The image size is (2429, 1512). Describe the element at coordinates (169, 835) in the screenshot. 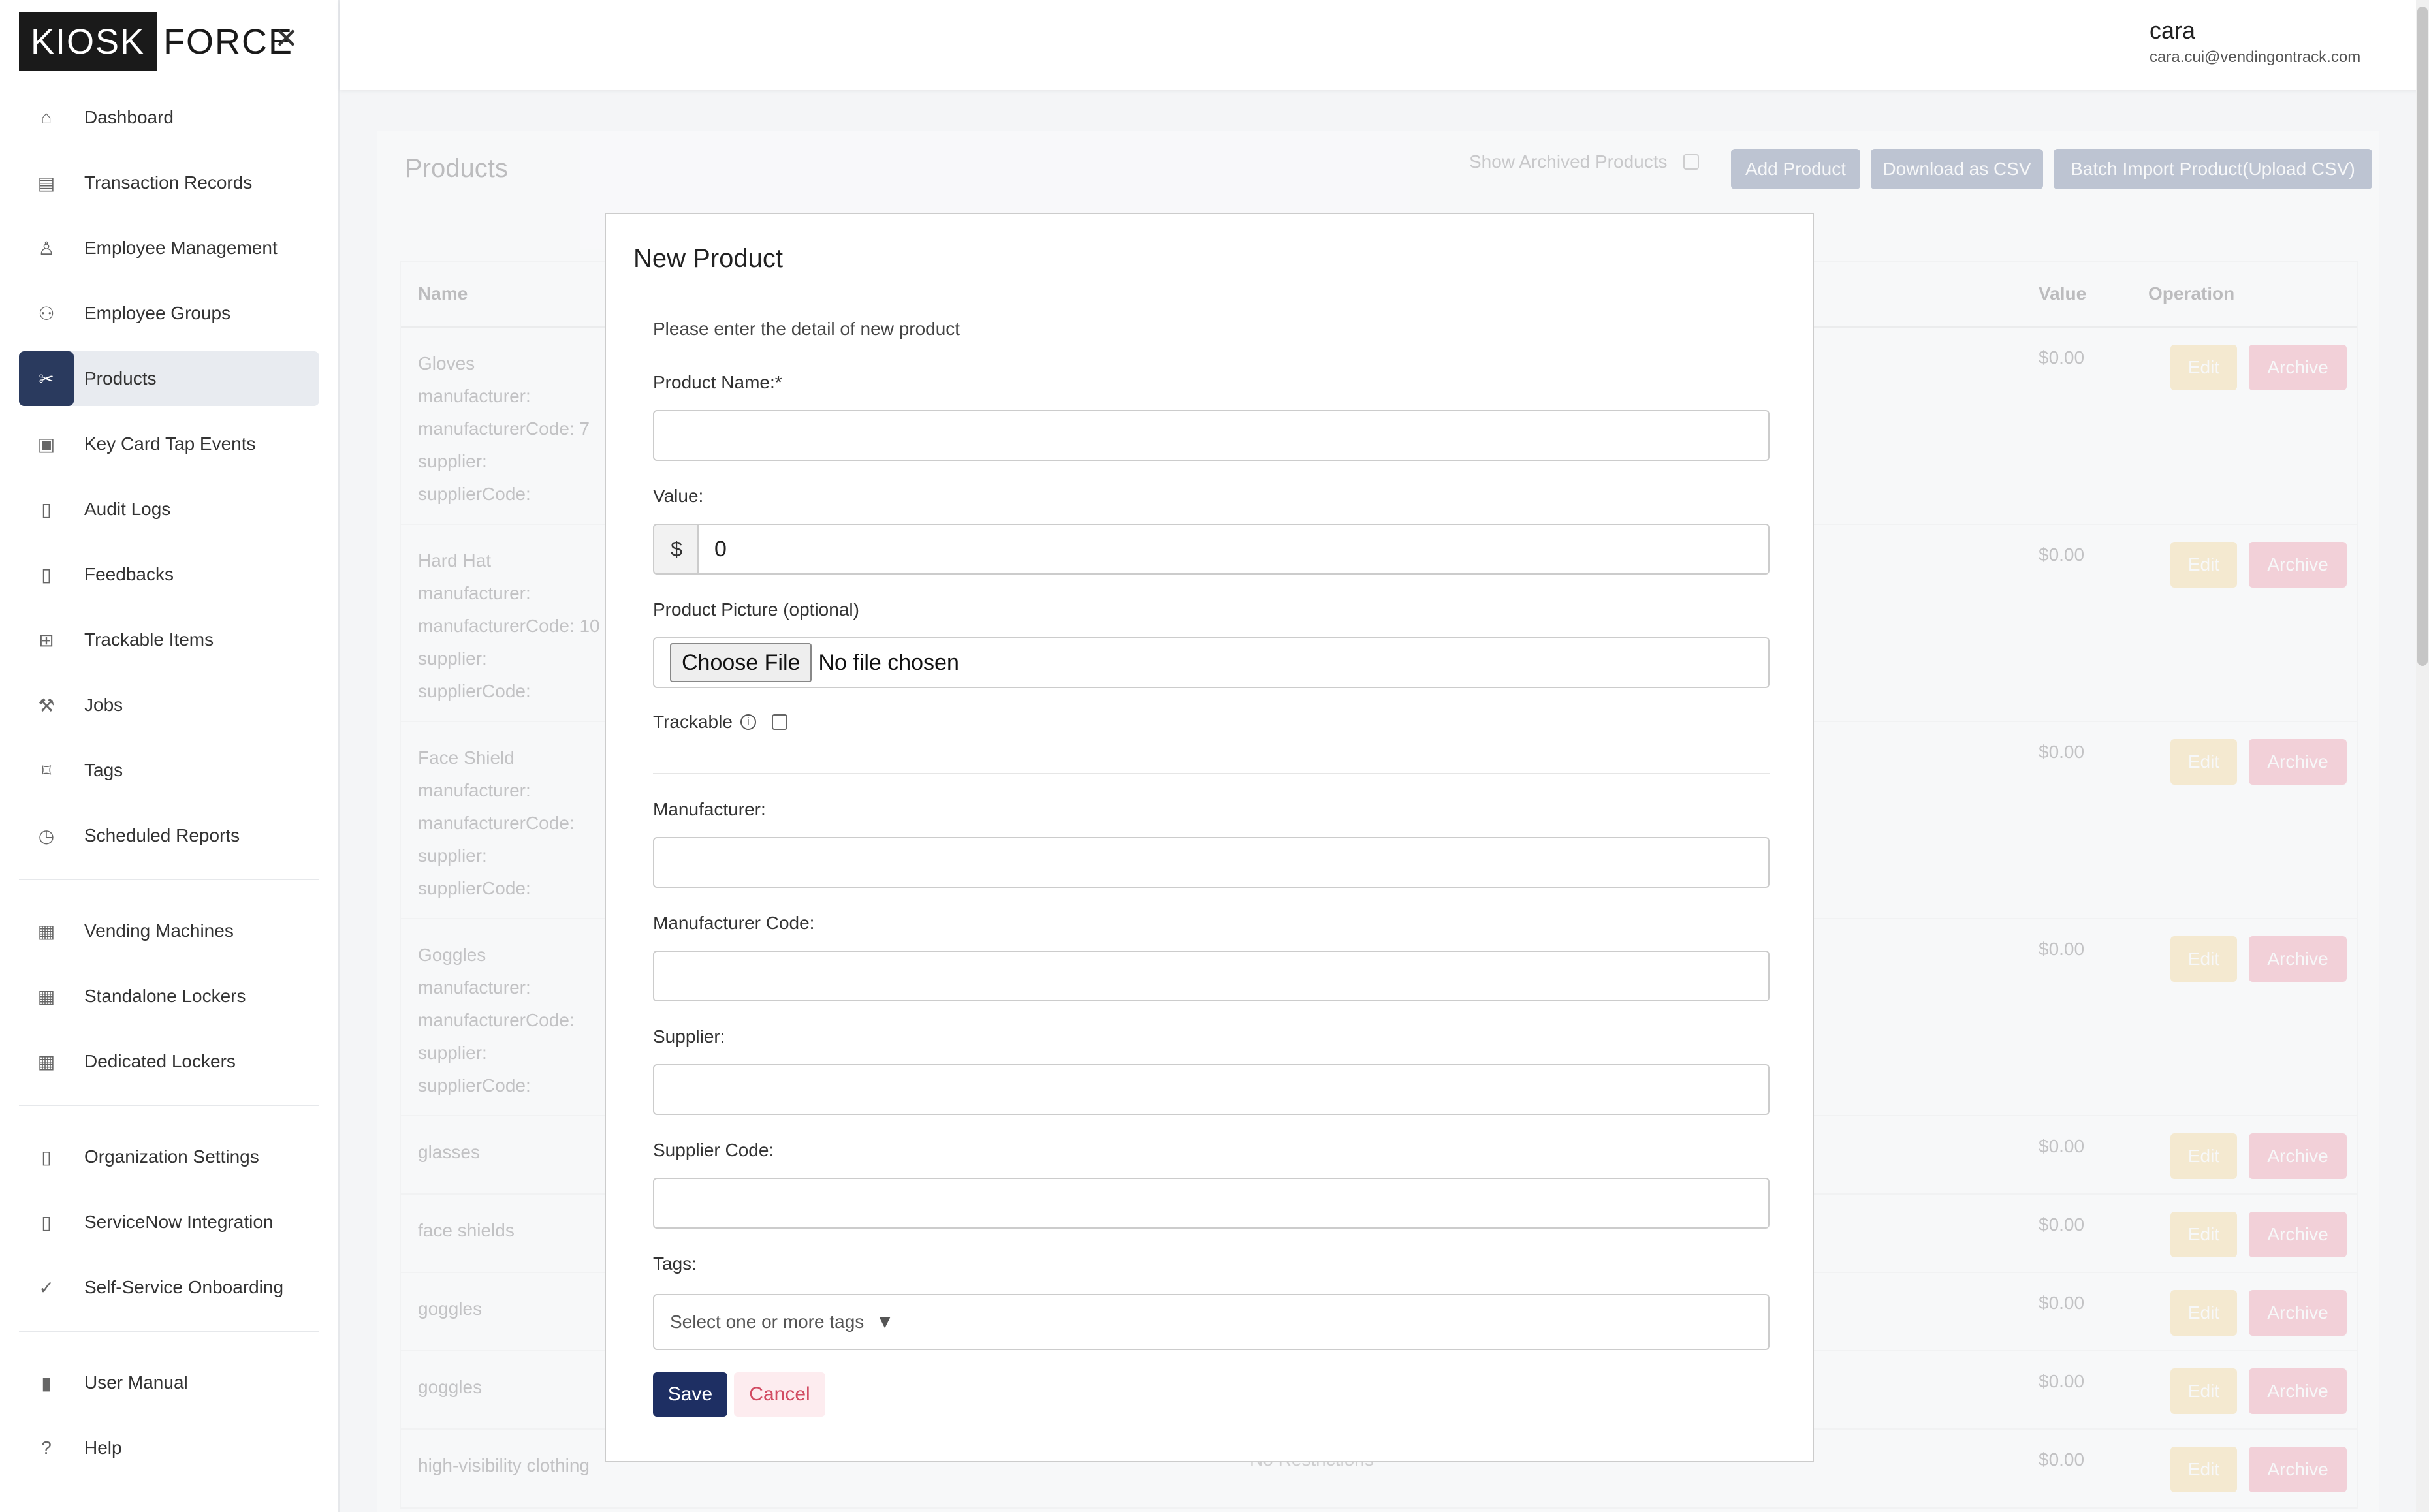

I see `sidebar-item-scheduled-reports: ◷ Scheduled Reports` at that location.